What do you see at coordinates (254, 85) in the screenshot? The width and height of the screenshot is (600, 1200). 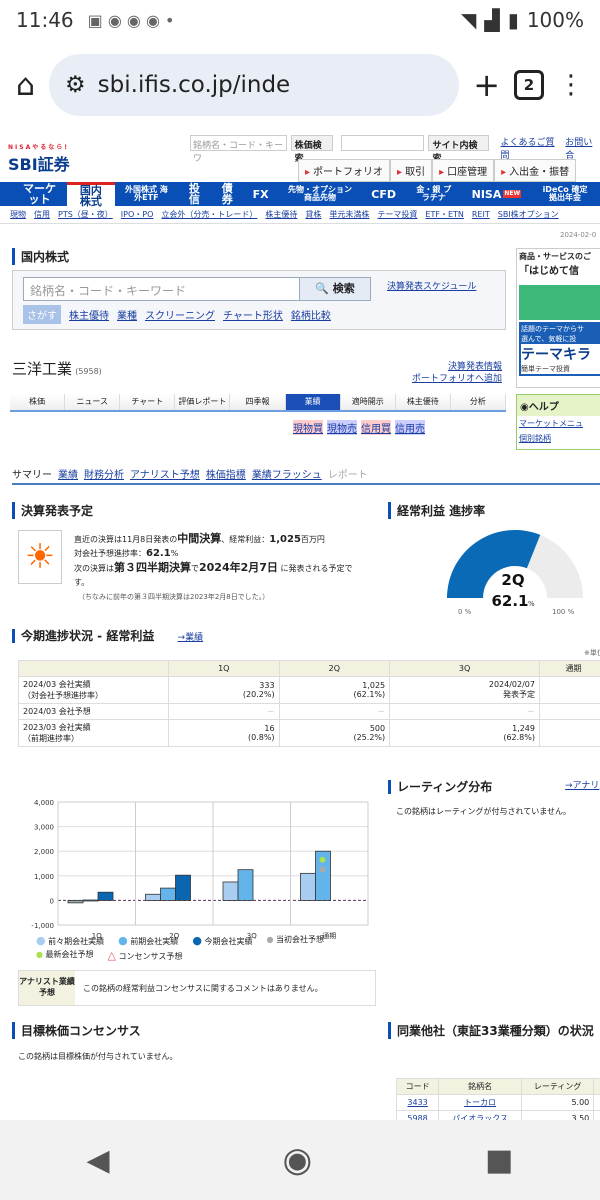 I see `url-bar: ⚙ sbi.ifis.co.jp/inde` at bounding box center [254, 85].